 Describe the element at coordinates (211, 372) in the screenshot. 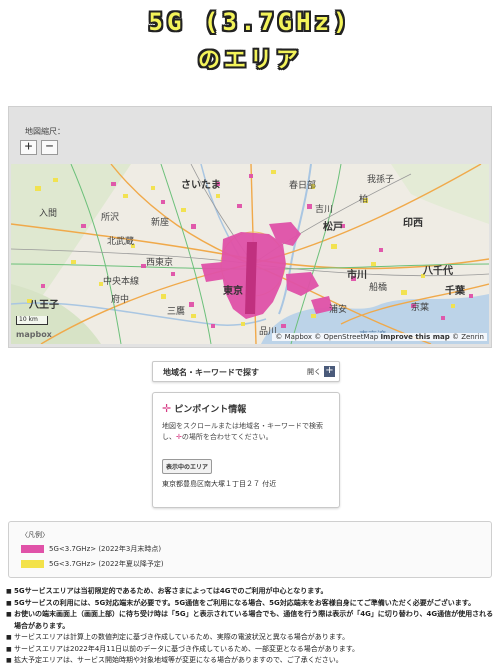

I see `keyword-search-label: 地域名・キーワードで探す` at that location.